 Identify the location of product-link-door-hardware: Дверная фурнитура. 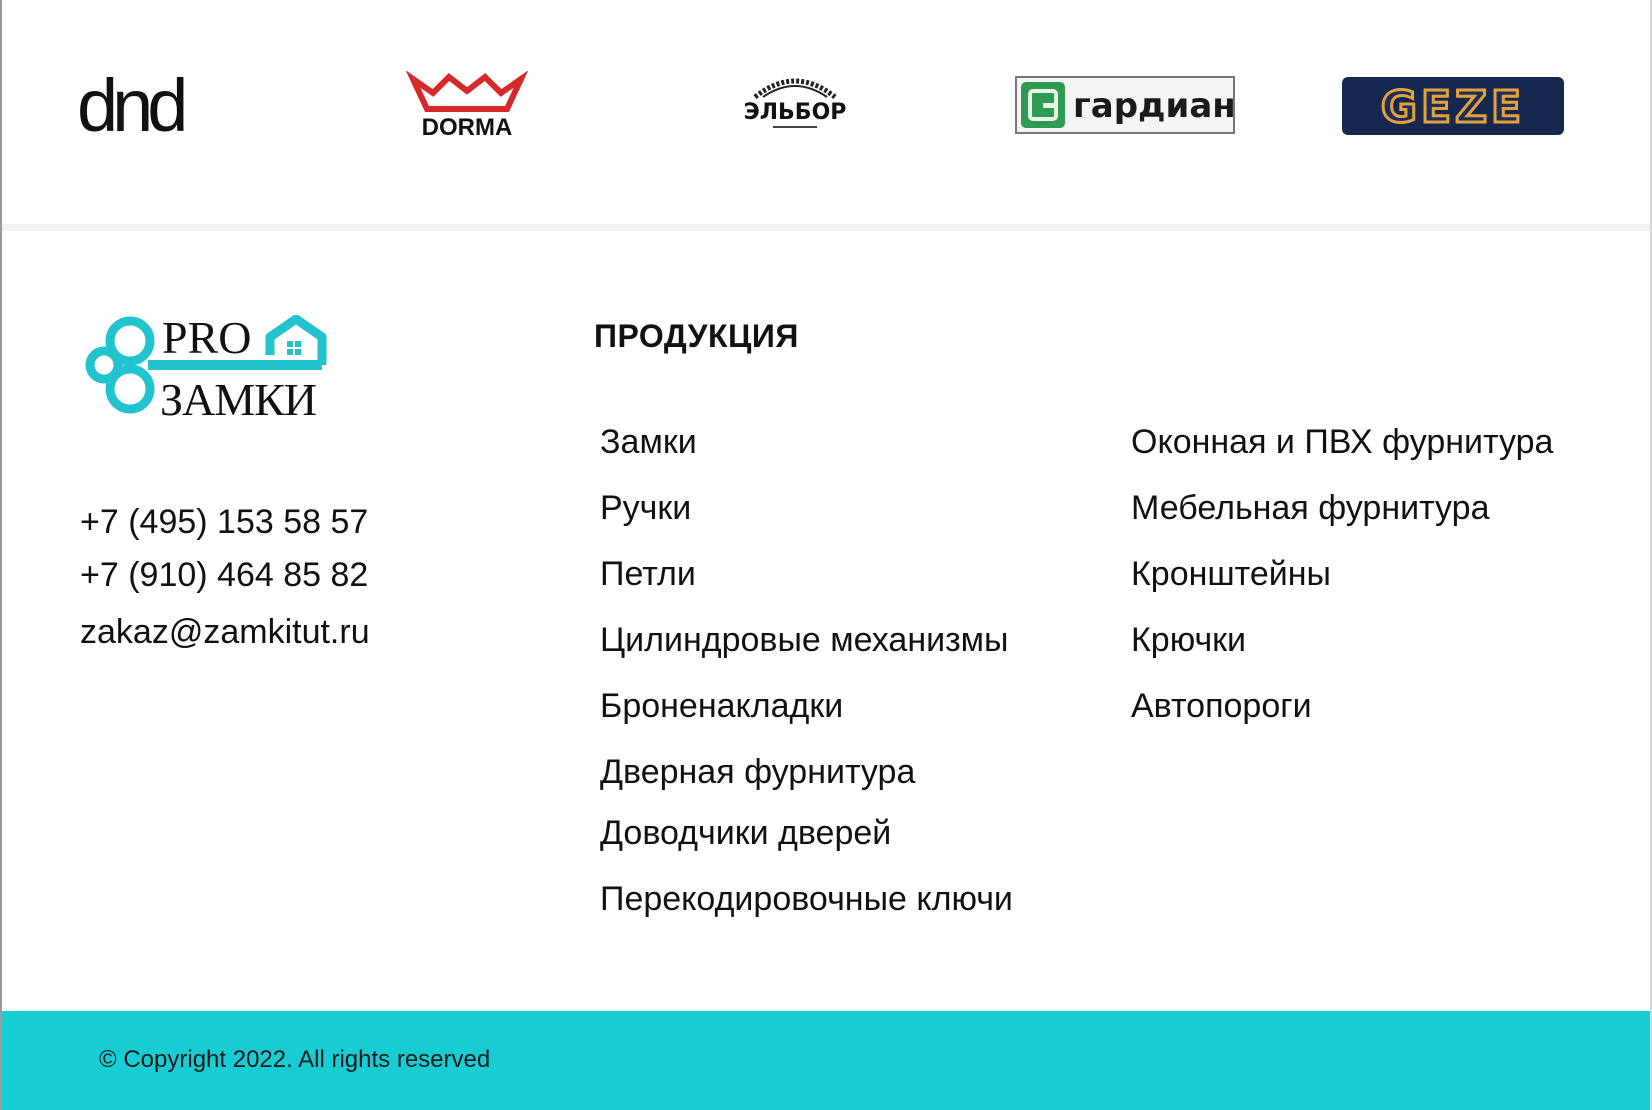
(757, 772).